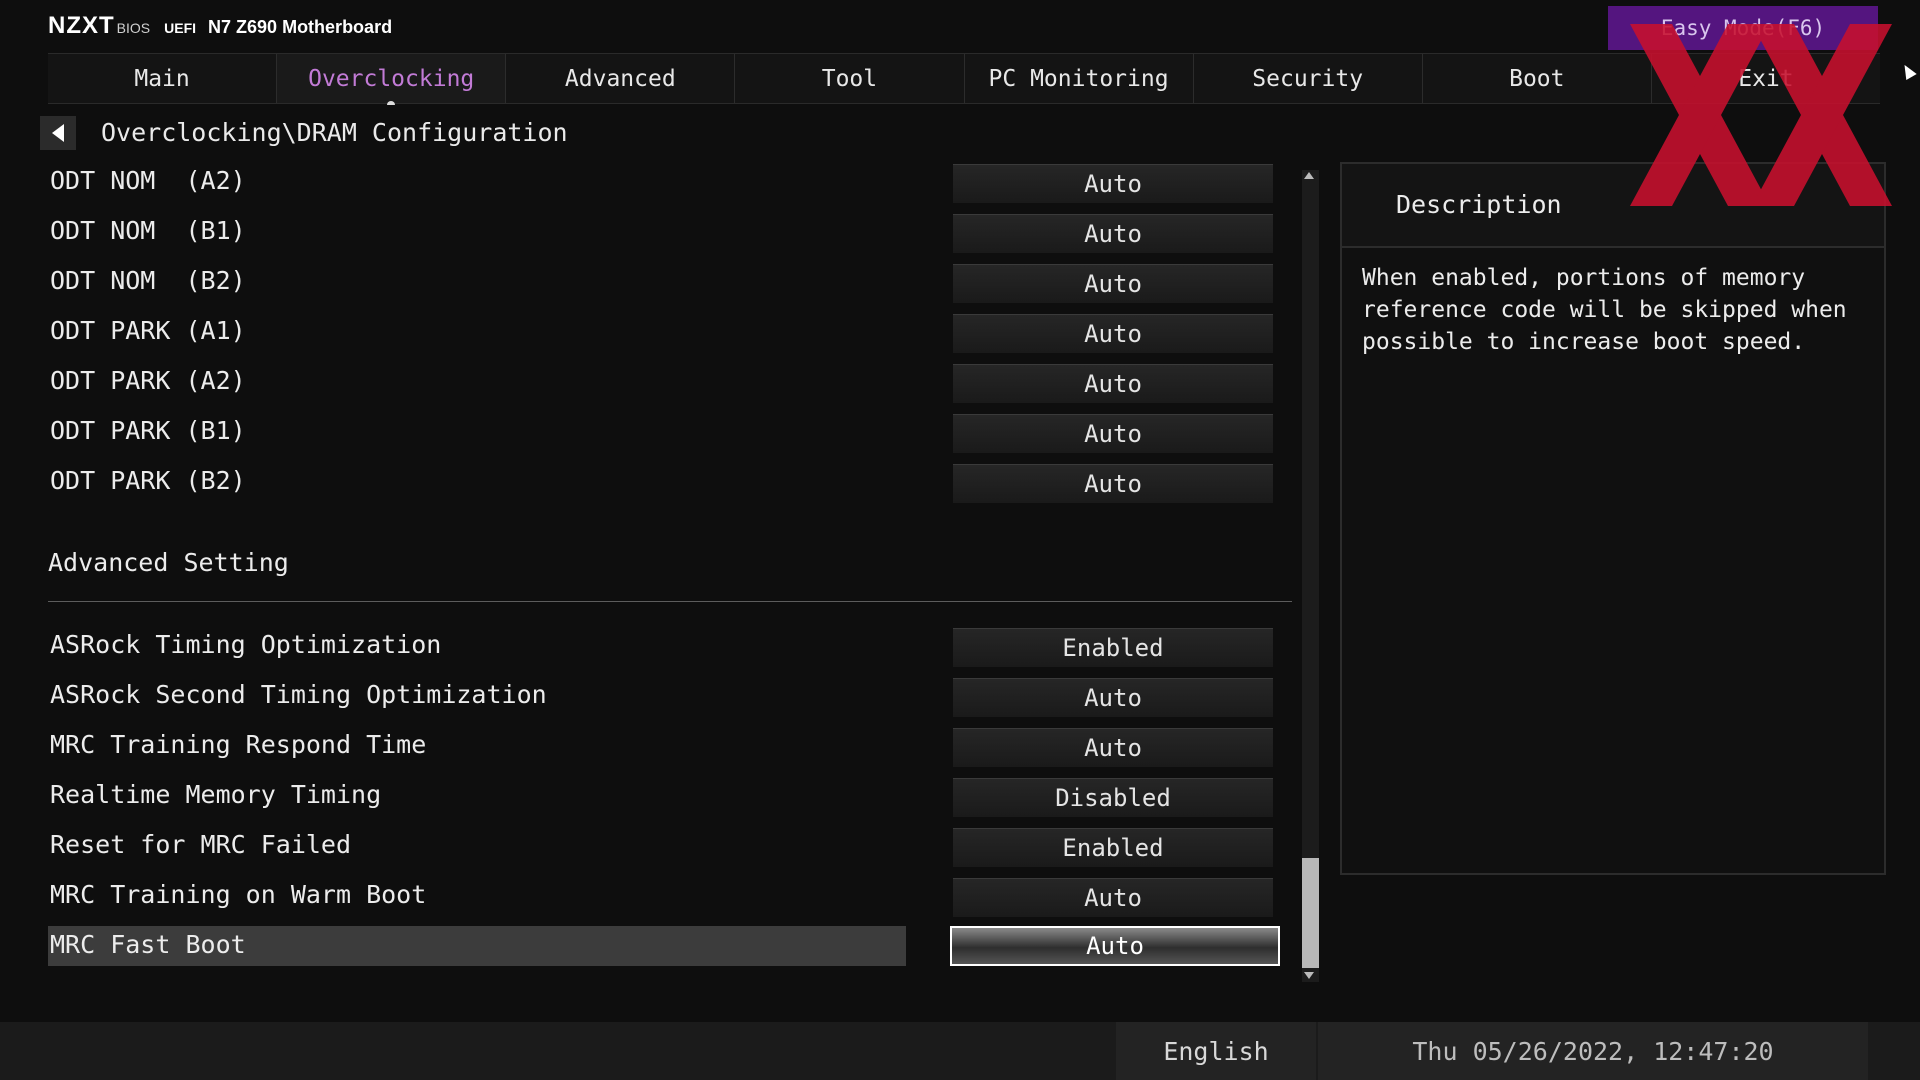 This screenshot has width=1920, height=1080. What do you see at coordinates (1113, 797) in the screenshot?
I see `setting-value: Disabled` at bounding box center [1113, 797].